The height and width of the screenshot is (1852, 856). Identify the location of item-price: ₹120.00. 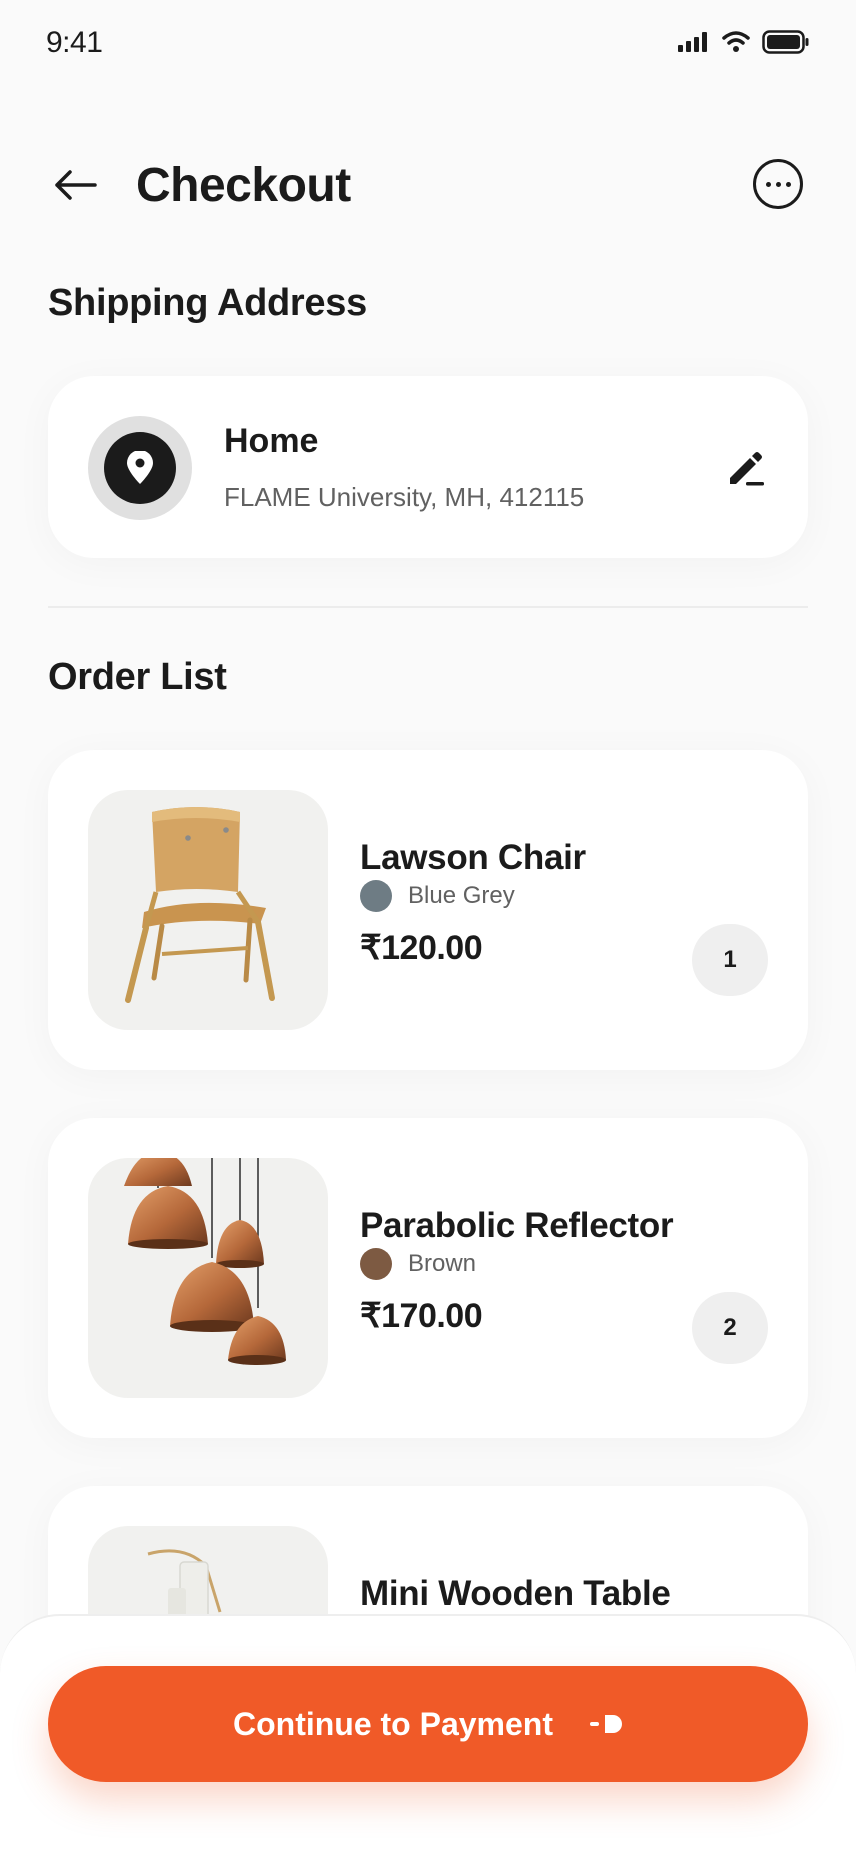
(421, 948).